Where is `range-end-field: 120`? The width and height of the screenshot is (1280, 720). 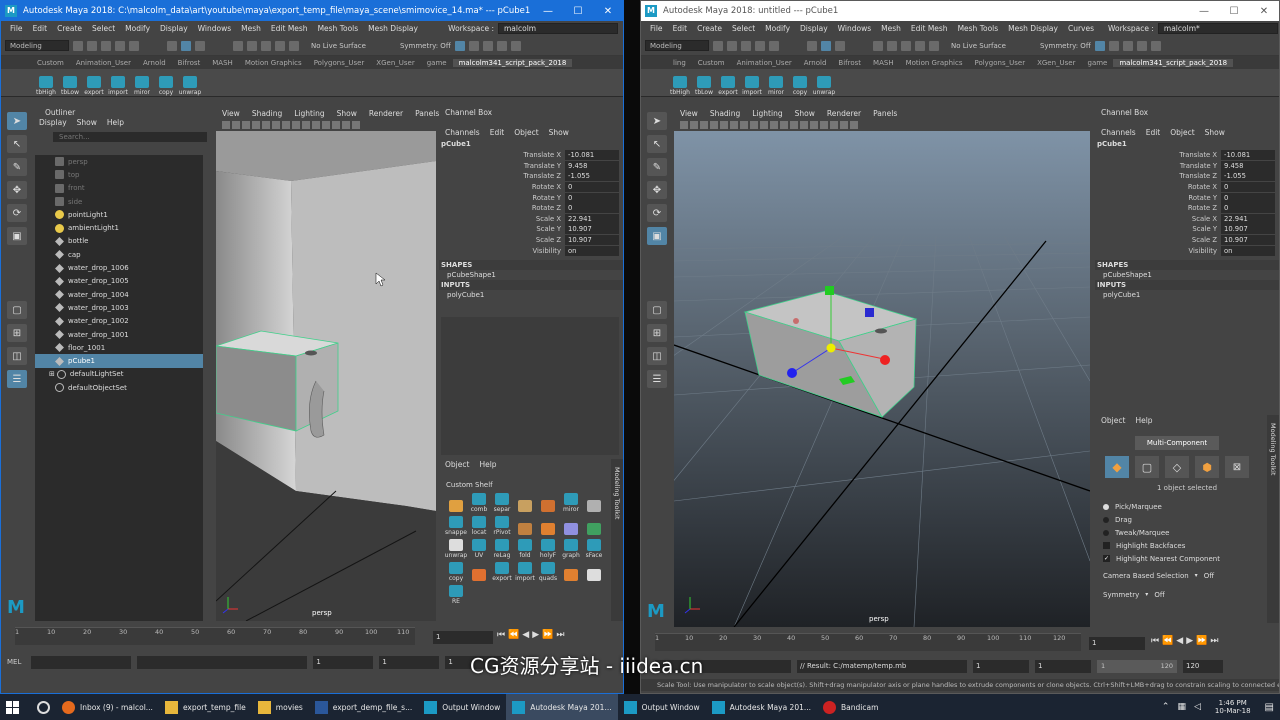
range-end-field: 120 is located at coordinates (1203, 666).